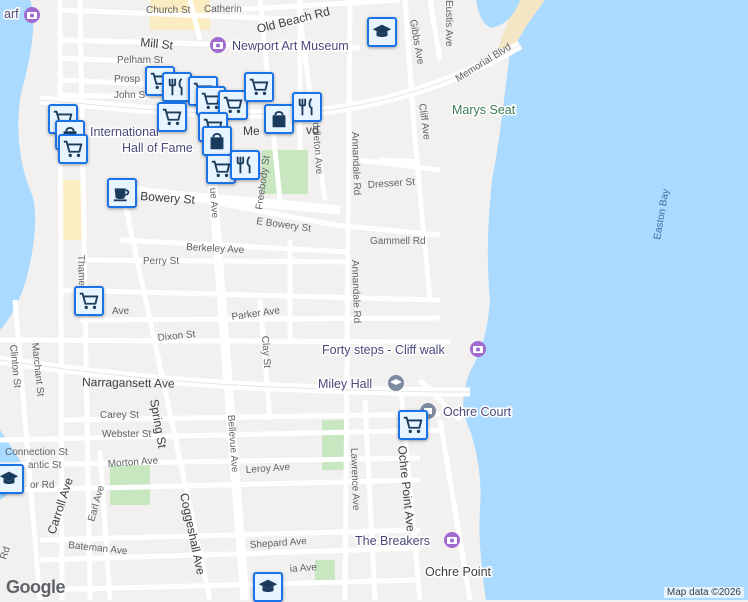 This screenshot has height=602, width=748. Describe the element at coordinates (384, 350) in the screenshot. I see `poi-forty-steps-label: Forty steps - Cliff walk` at that location.